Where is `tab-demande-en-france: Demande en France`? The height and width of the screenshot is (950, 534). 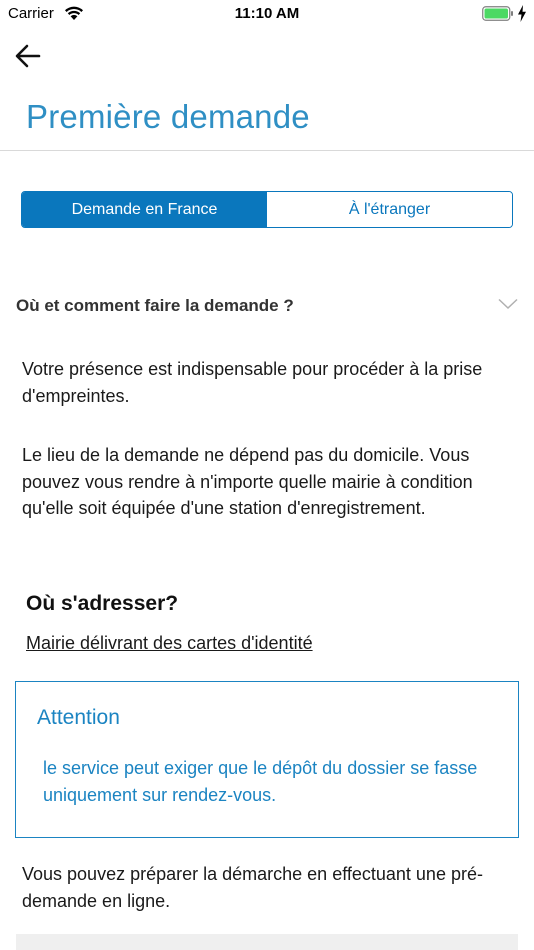
tab-demande-en-france: Demande en France is located at coordinates (144, 209).